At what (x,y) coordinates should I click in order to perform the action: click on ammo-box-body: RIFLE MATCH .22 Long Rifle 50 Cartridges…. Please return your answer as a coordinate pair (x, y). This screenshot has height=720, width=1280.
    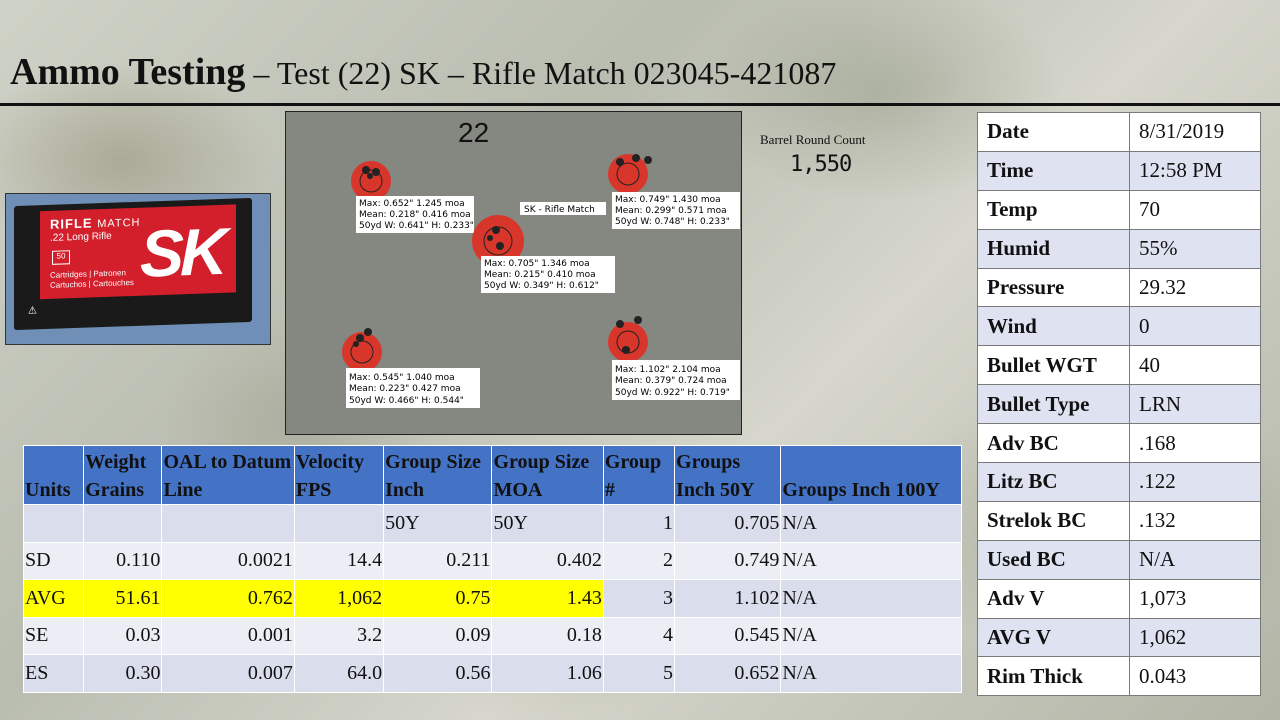
    Looking at the image, I should click on (133, 264).